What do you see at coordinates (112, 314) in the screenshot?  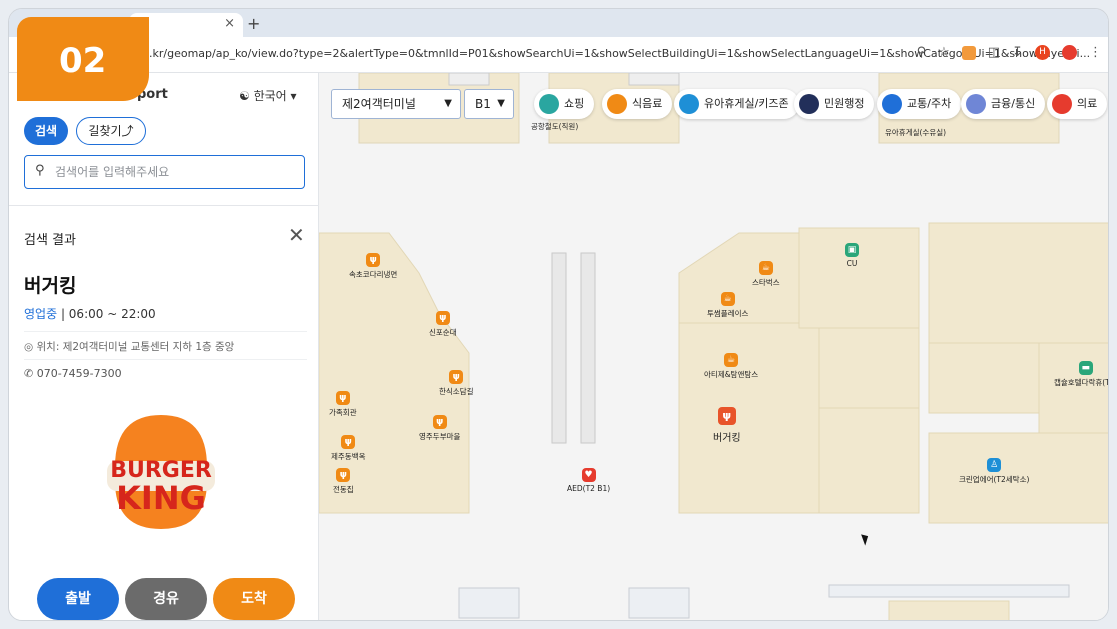 I see `hours-value: 06:00 ~ 22:00` at bounding box center [112, 314].